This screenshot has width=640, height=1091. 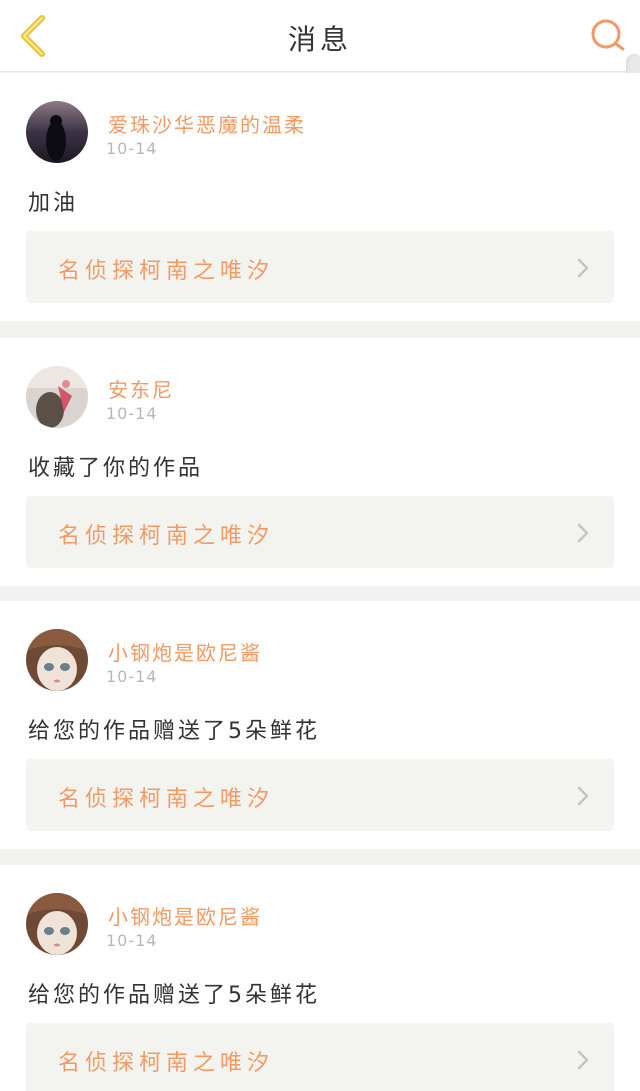 I want to click on dark-night-avatar-icon, so click(x=57, y=132).